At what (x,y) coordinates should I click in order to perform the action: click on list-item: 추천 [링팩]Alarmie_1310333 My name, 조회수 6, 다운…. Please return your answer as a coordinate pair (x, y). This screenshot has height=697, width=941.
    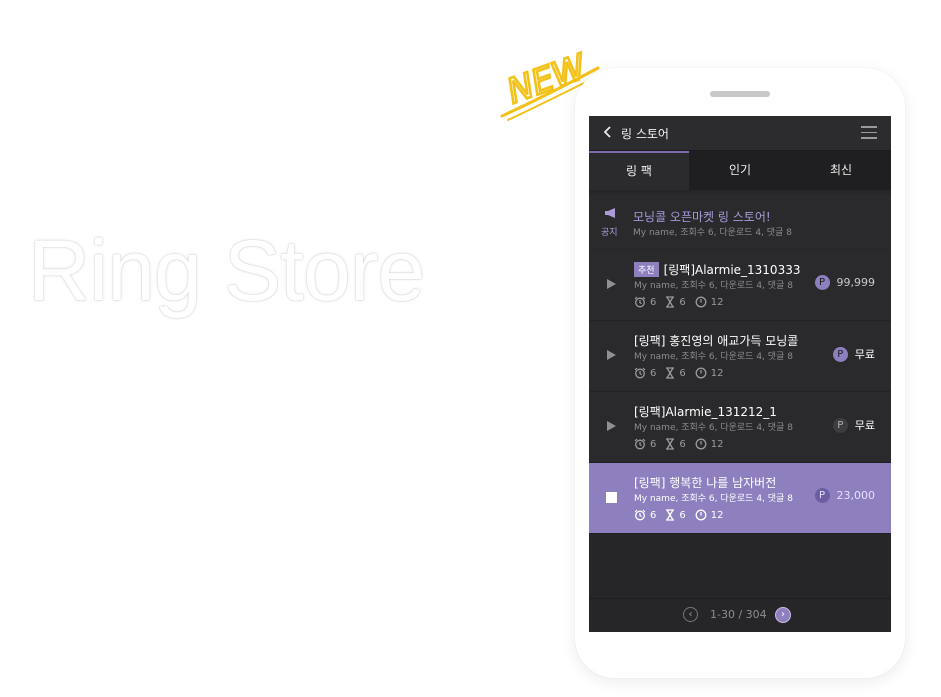
    Looking at the image, I should click on (740, 285).